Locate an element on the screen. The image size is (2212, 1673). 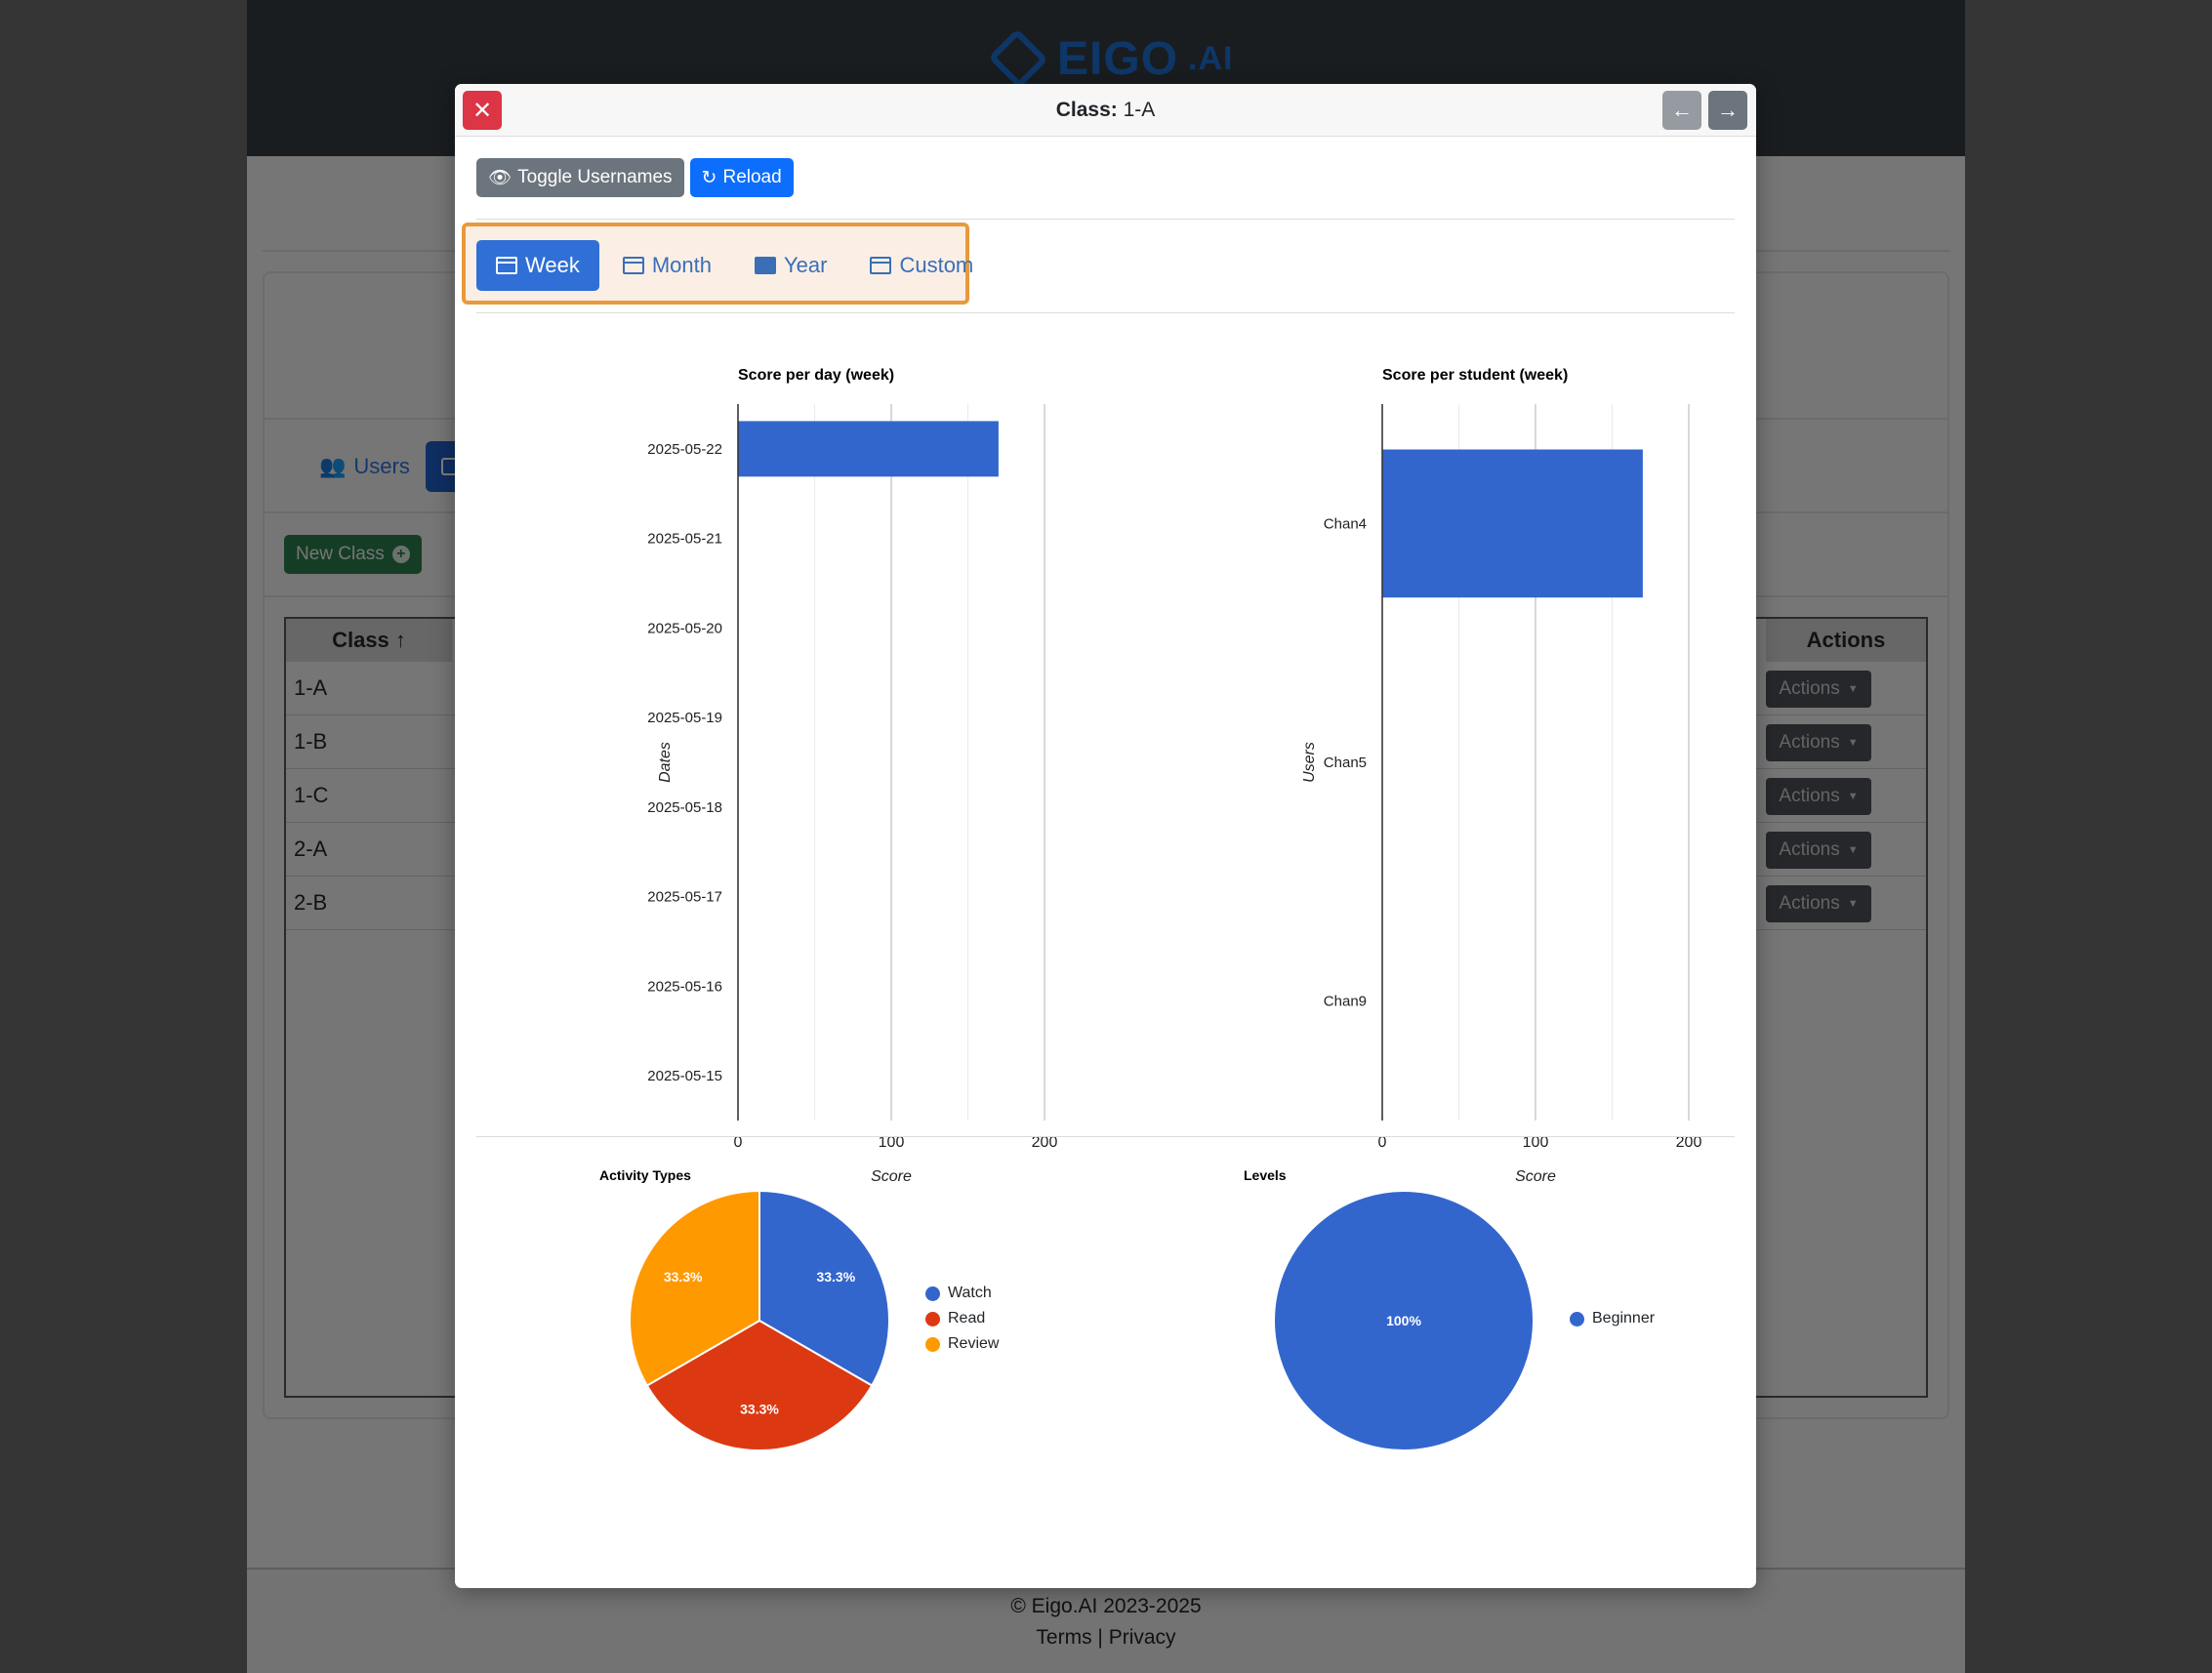
legend-label: Review is located at coordinates (974, 1344).